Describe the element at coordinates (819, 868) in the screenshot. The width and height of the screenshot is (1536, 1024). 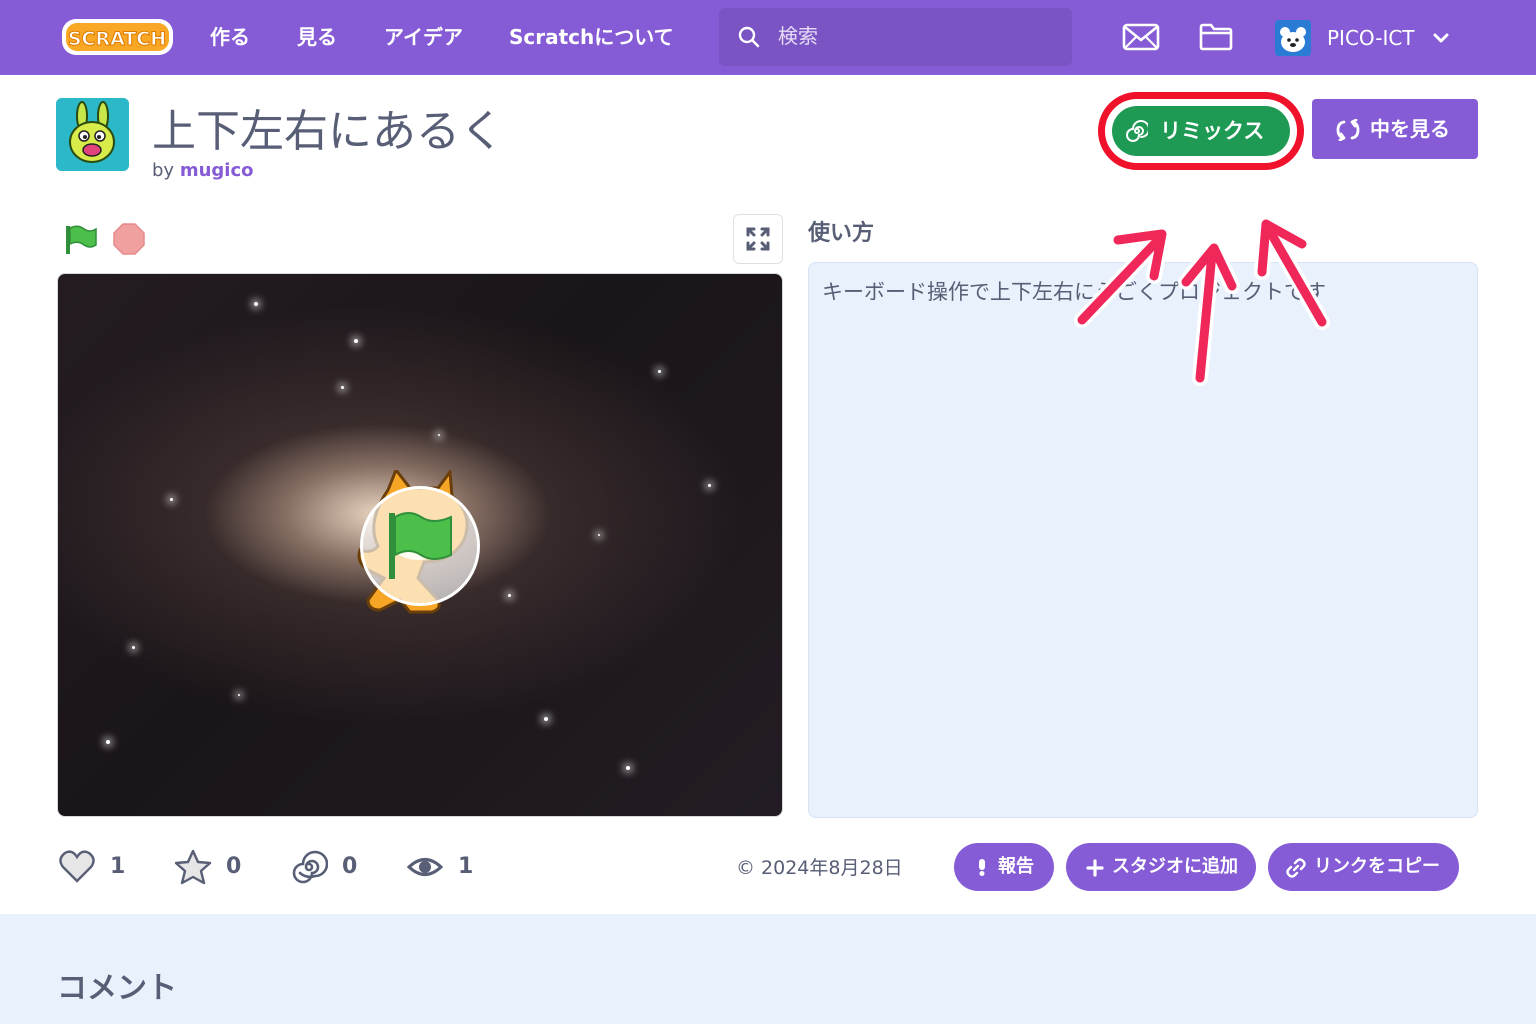
I see `share-date: © 2024年8月28日` at that location.